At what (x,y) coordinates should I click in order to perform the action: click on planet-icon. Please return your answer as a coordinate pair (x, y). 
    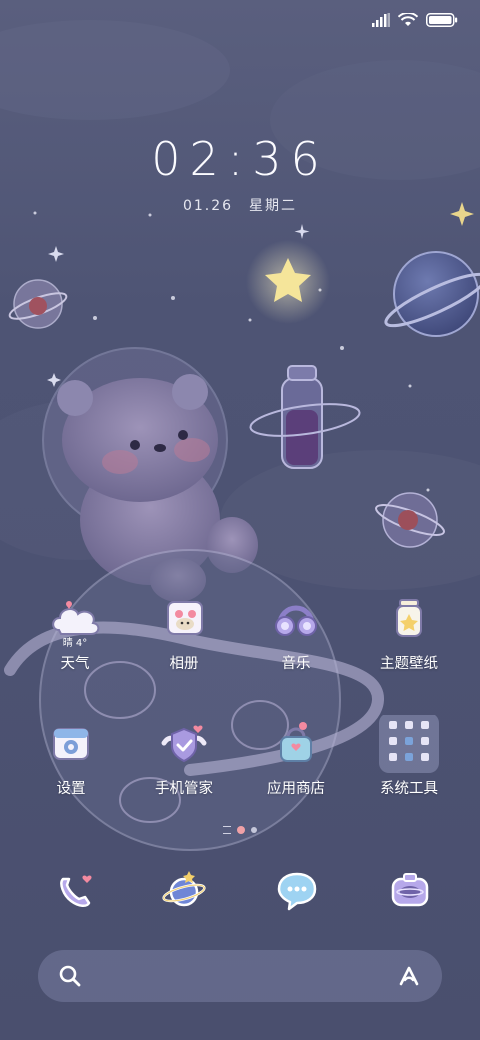
    Looking at the image, I should click on (184, 889).